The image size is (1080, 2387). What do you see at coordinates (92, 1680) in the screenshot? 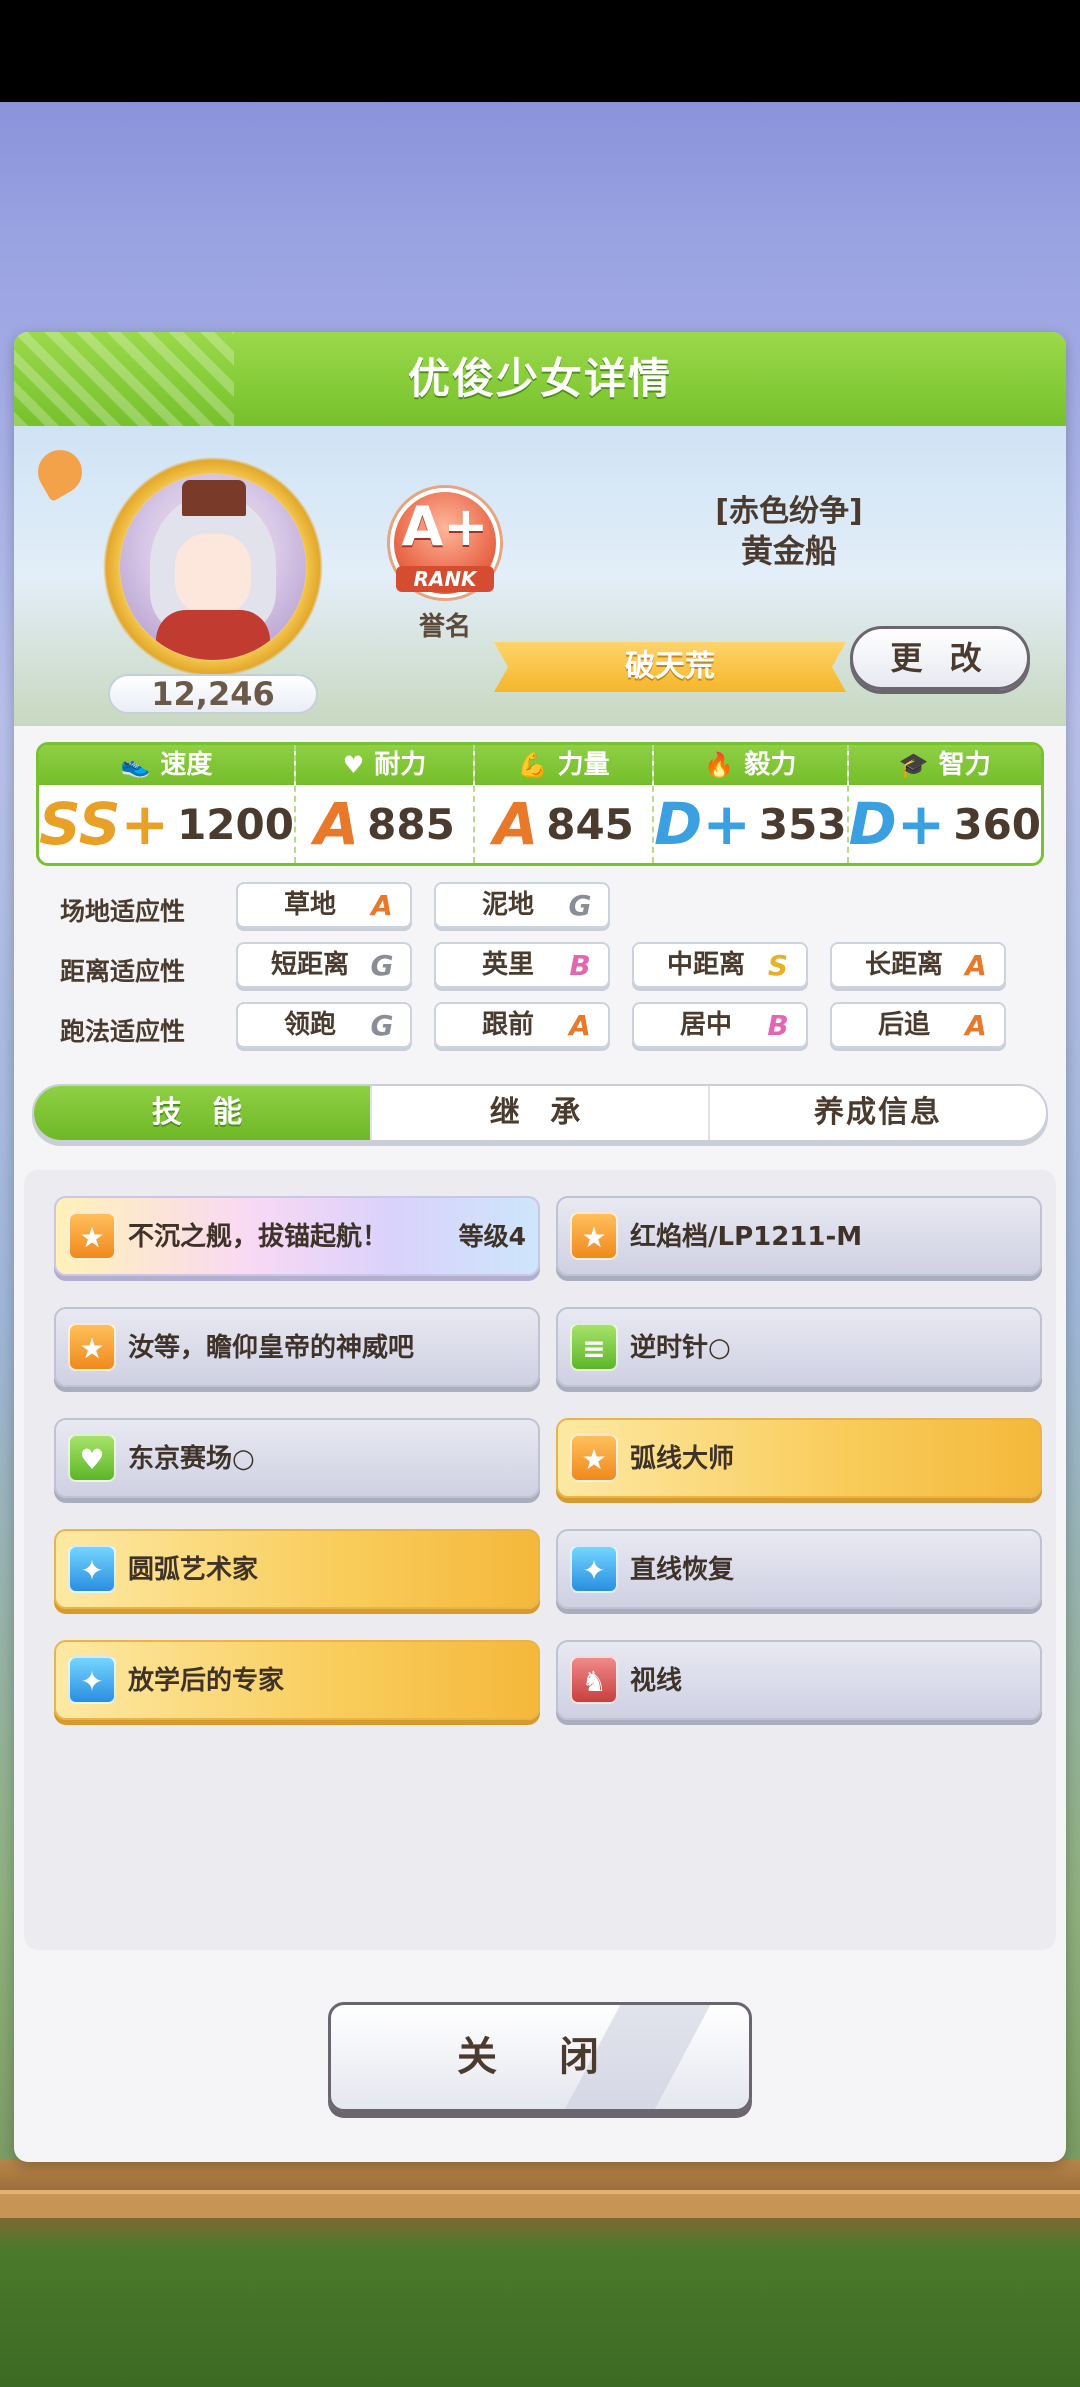
I see `sparkle-icon: ✦` at bounding box center [92, 1680].